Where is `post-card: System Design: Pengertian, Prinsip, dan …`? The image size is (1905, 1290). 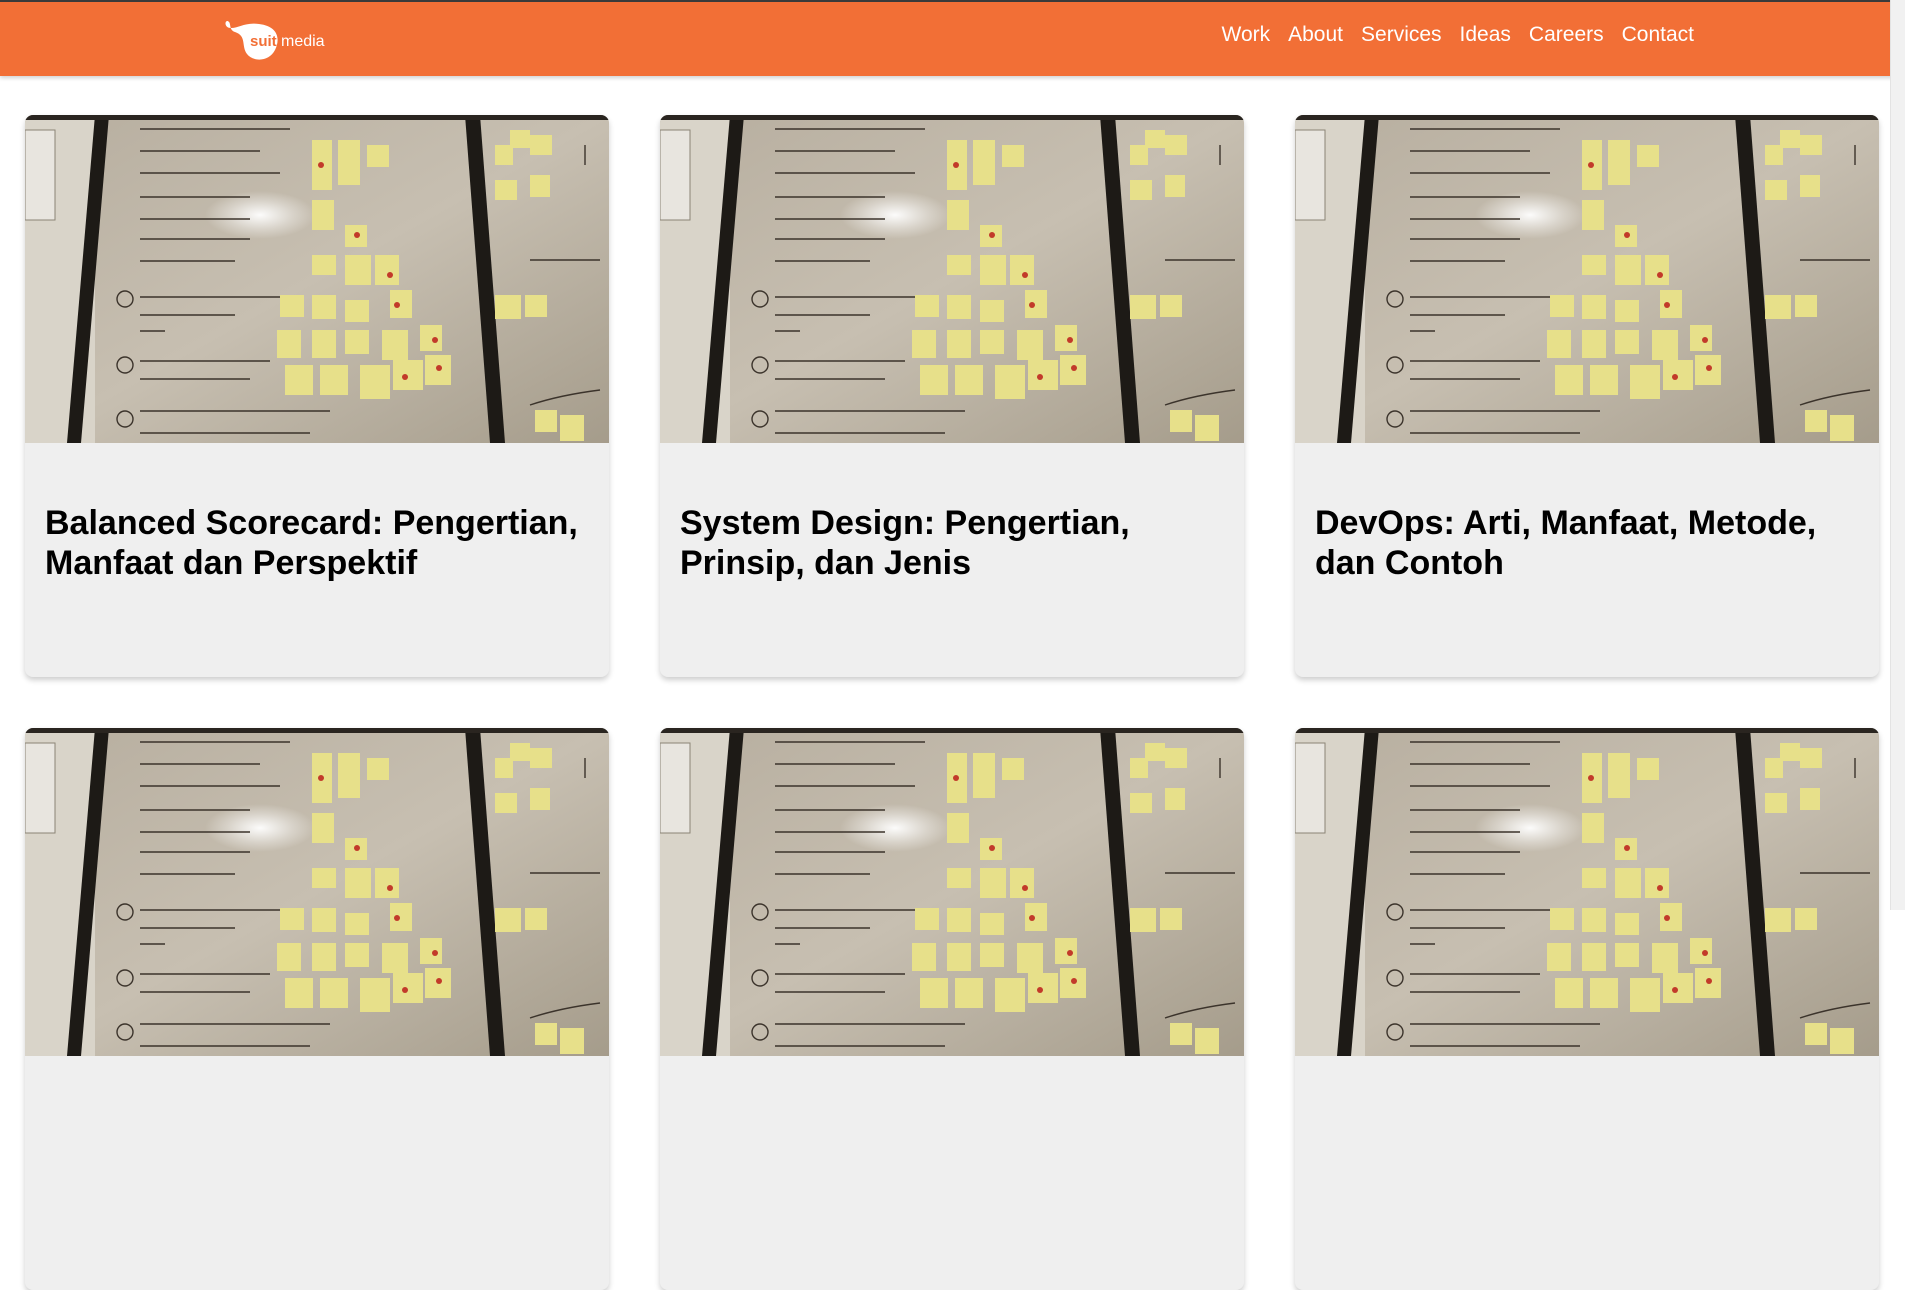 post-card: System Design: Pengertian, Prinsip, dan … is located at coordinates (952, 396).